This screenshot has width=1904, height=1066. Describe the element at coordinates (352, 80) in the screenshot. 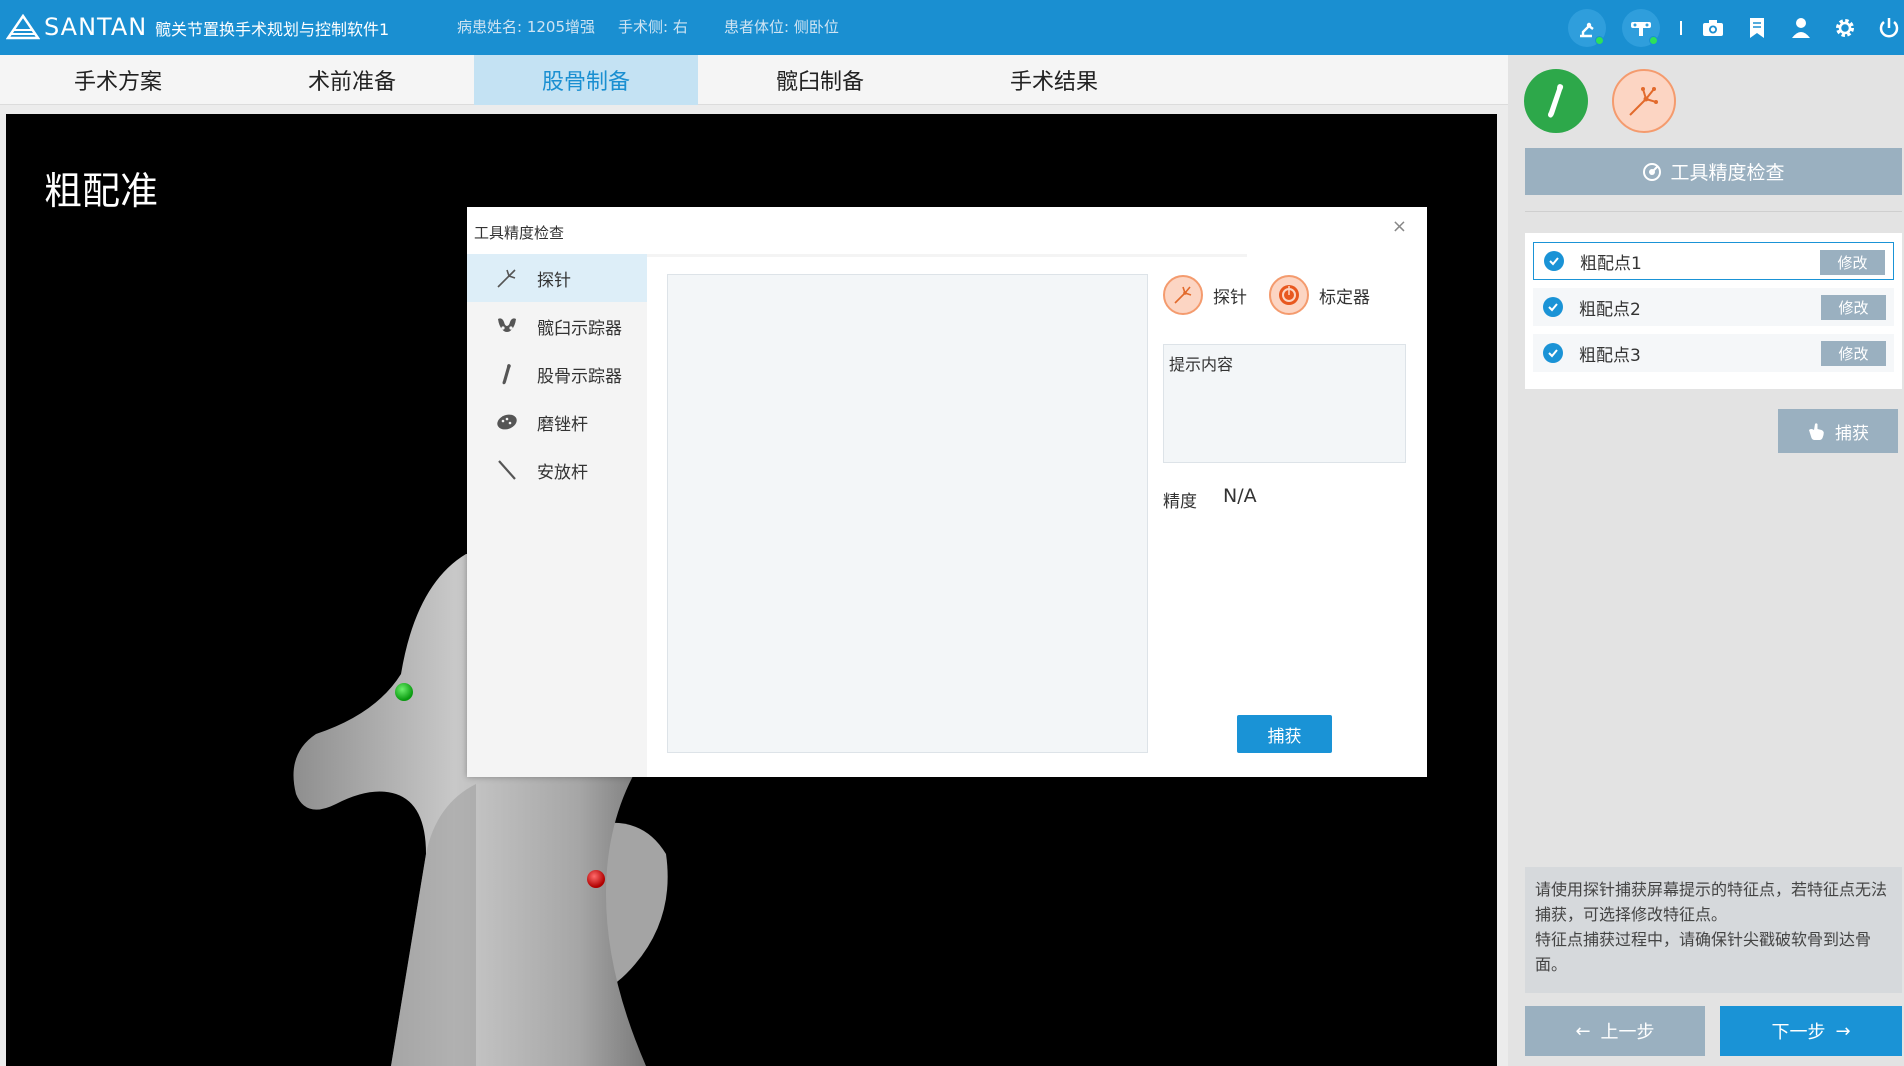

I see `tab-preop-prep: 术前准备` at that location.